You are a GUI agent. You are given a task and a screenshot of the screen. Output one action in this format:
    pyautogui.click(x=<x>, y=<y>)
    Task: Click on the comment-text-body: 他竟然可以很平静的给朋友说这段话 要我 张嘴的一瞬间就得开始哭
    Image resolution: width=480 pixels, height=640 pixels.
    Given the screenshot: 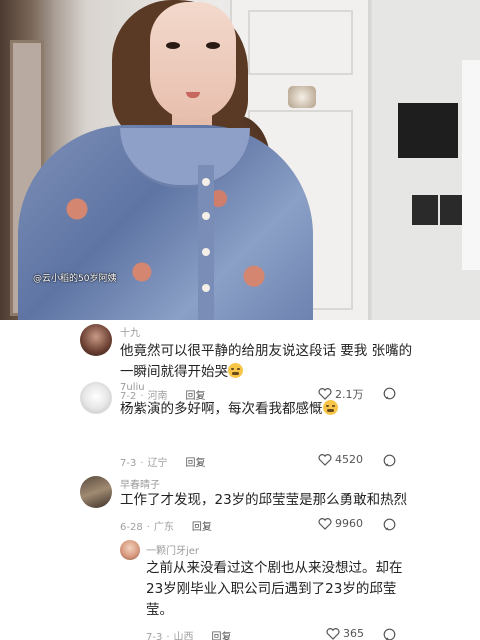 What is the action you would take?
    pyautogui.click(x=266, y=361)
    